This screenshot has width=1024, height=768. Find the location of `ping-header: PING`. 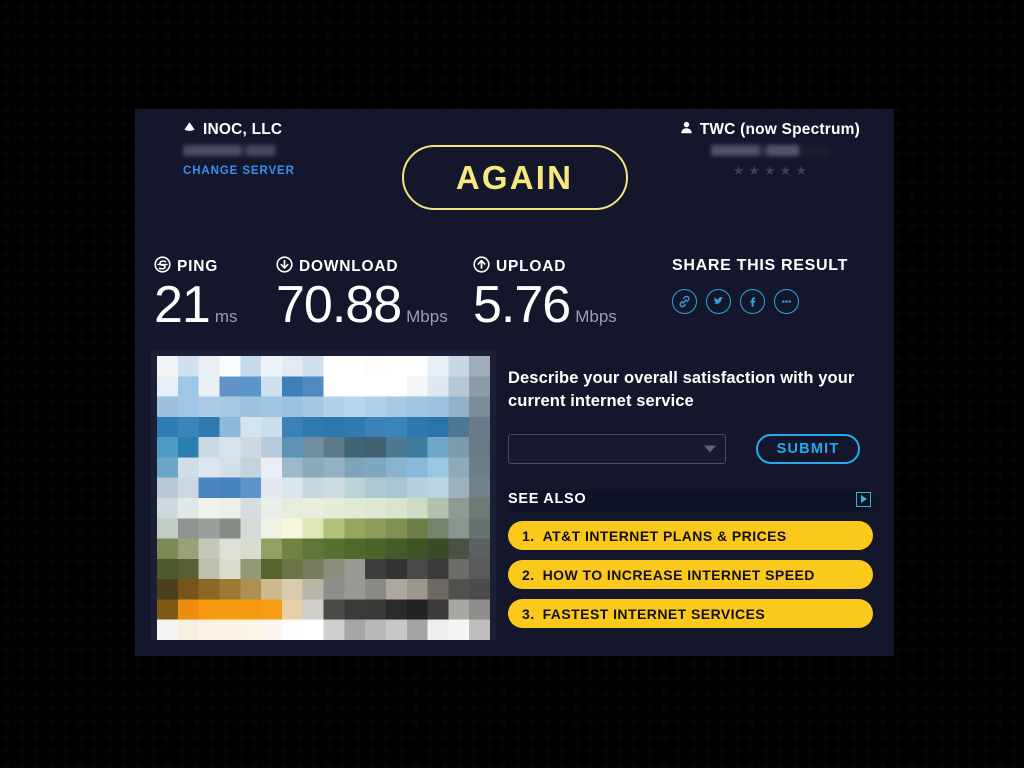

ping-header: PING is located at coordinates (196, 267).